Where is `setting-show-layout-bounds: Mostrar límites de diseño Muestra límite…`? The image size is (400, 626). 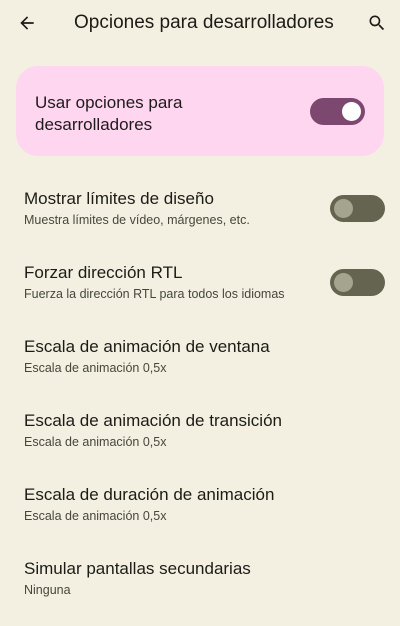
setting-show-layout-bounds: Mostrar límites de diseño Muestra límite… is located at coordinates (200, 222).